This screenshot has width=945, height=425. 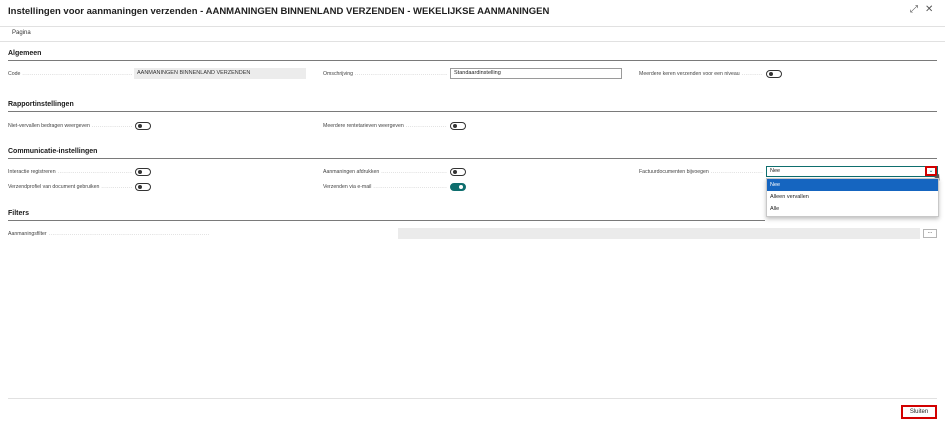 What do you see at coordinates (143, 187) in the screenshot?
I see `send-profile-toggle` at bounding box center [143, 187].